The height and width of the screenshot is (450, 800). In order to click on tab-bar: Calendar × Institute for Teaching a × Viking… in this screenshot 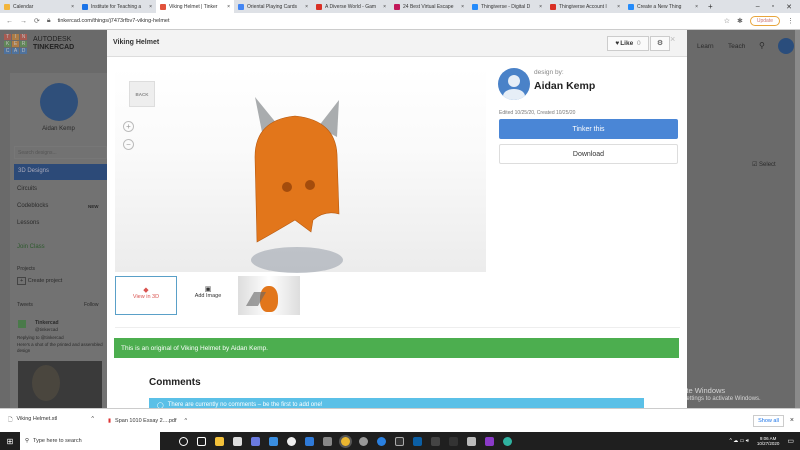, I will do `click(400, 6)`.